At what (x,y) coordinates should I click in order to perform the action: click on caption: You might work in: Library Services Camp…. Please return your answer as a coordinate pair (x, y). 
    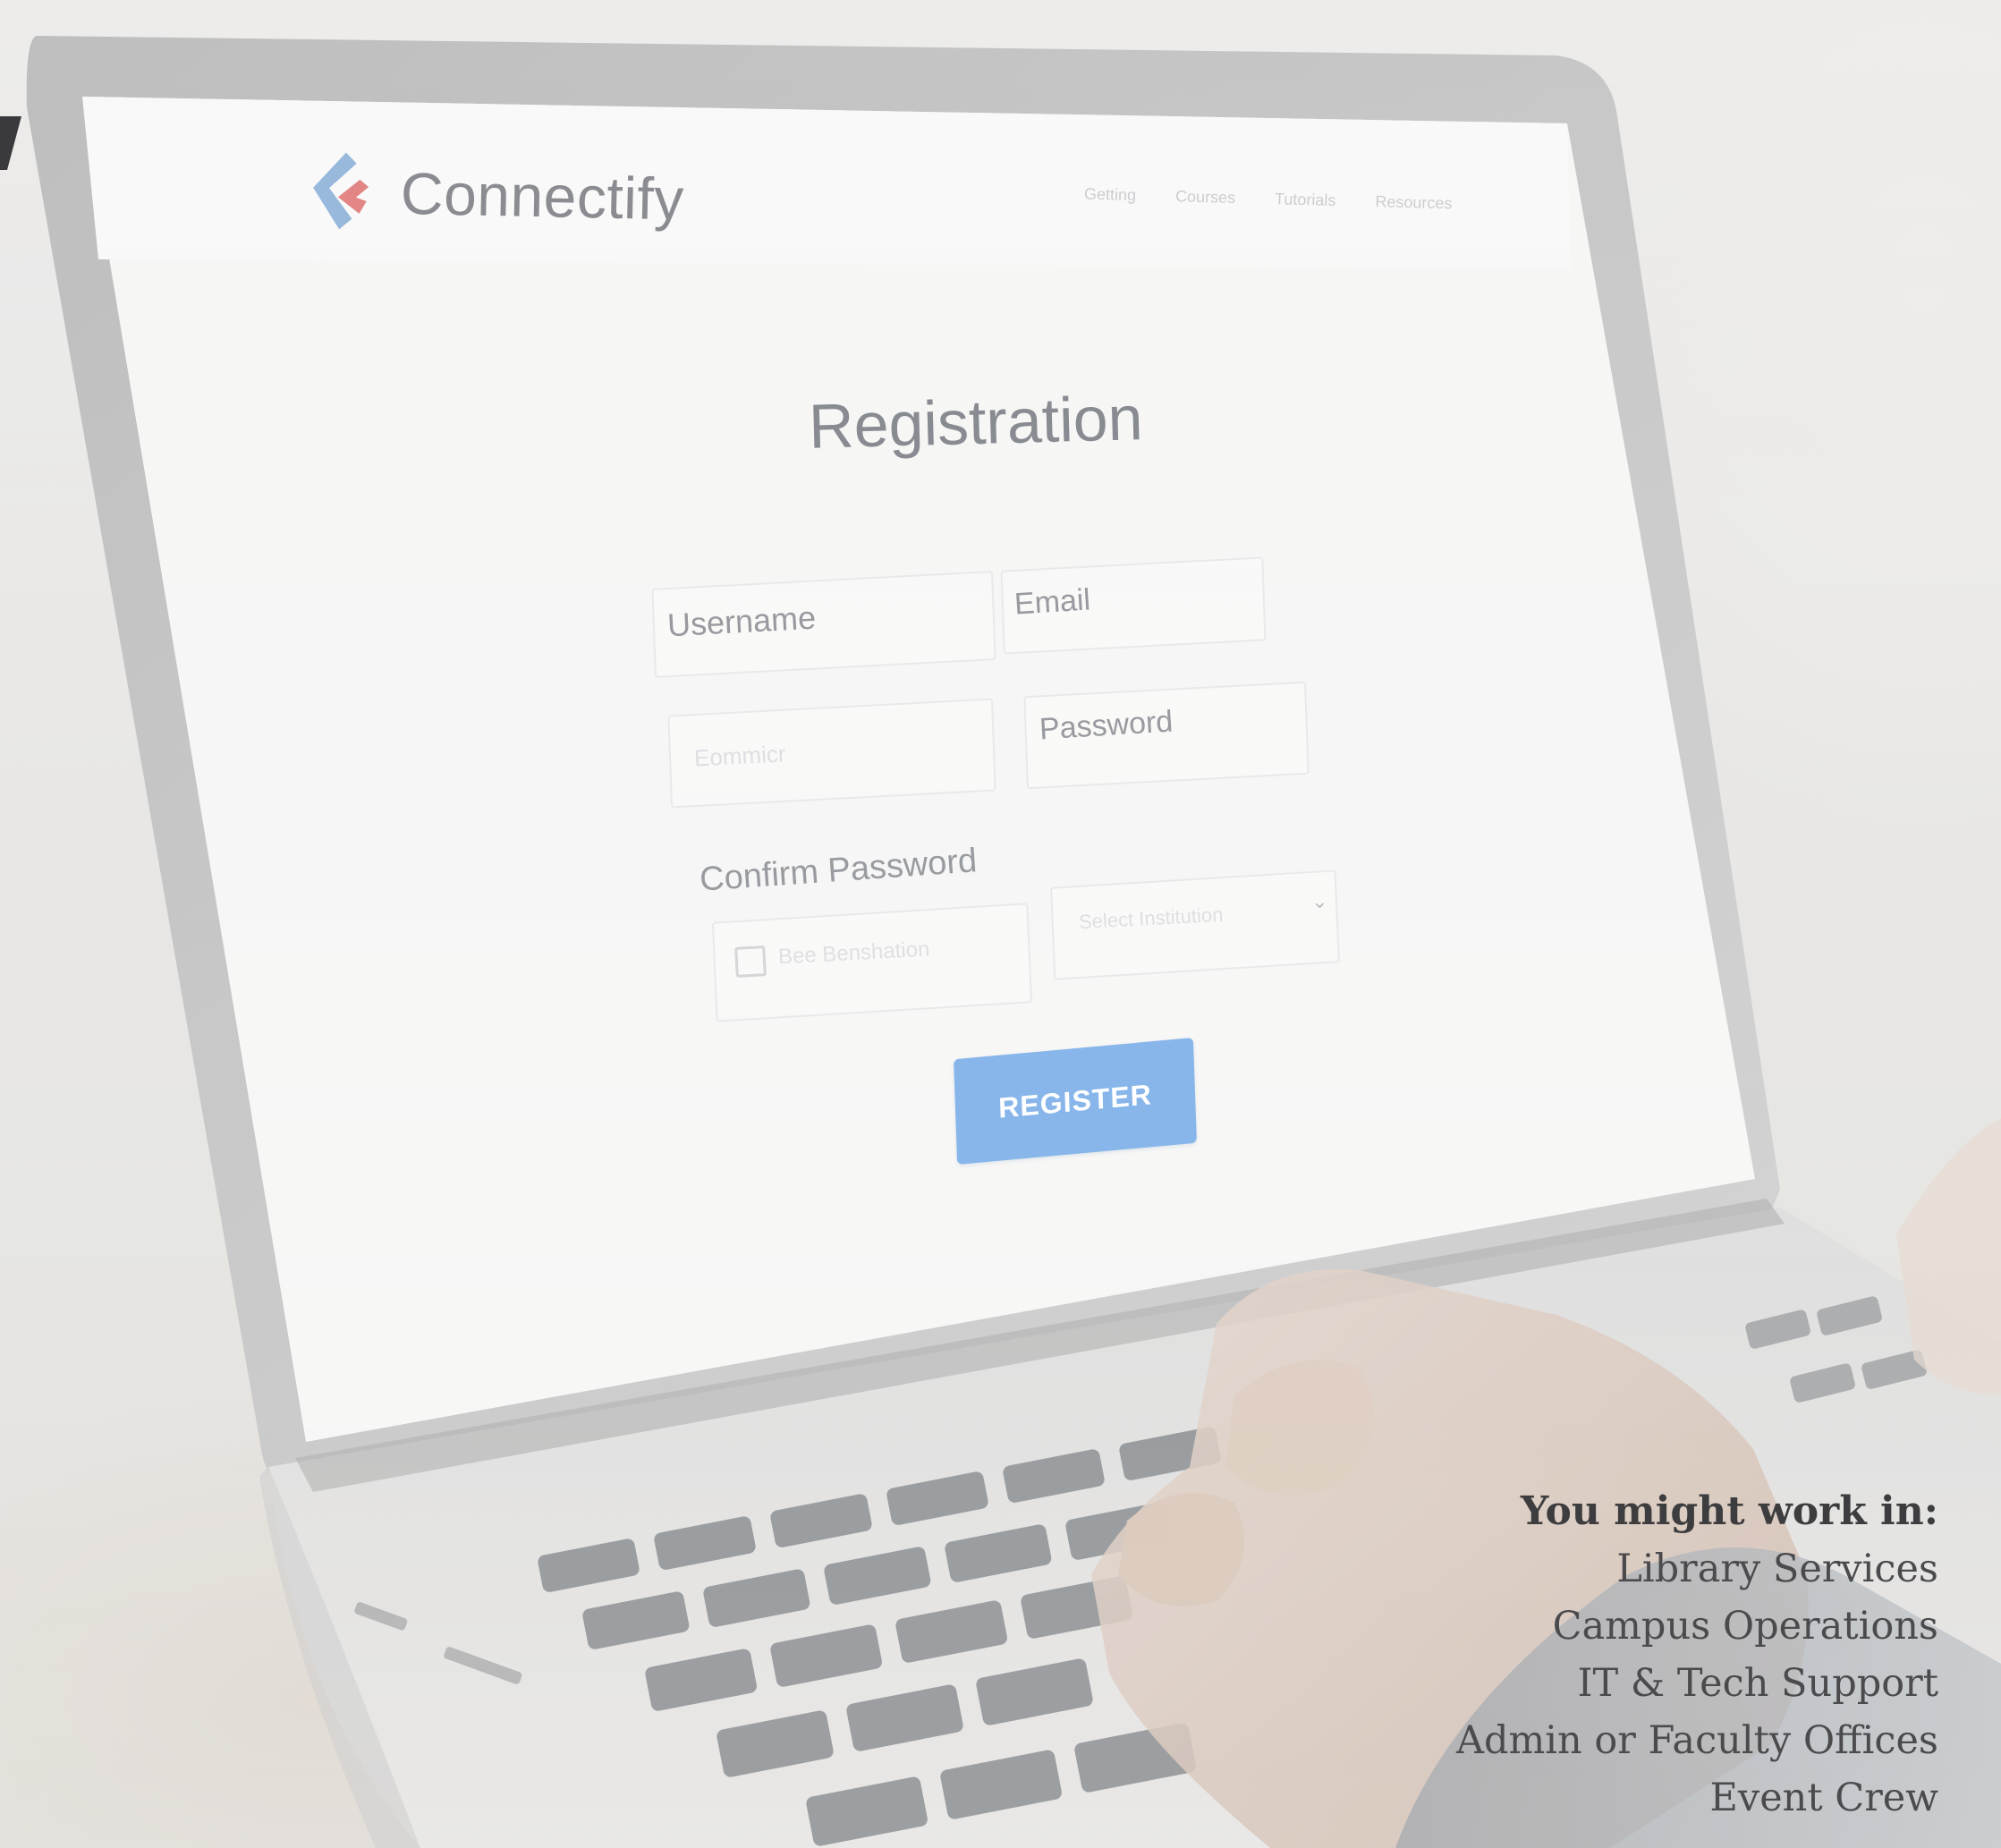
    Looking at the image, I should click on (1697, 1655).